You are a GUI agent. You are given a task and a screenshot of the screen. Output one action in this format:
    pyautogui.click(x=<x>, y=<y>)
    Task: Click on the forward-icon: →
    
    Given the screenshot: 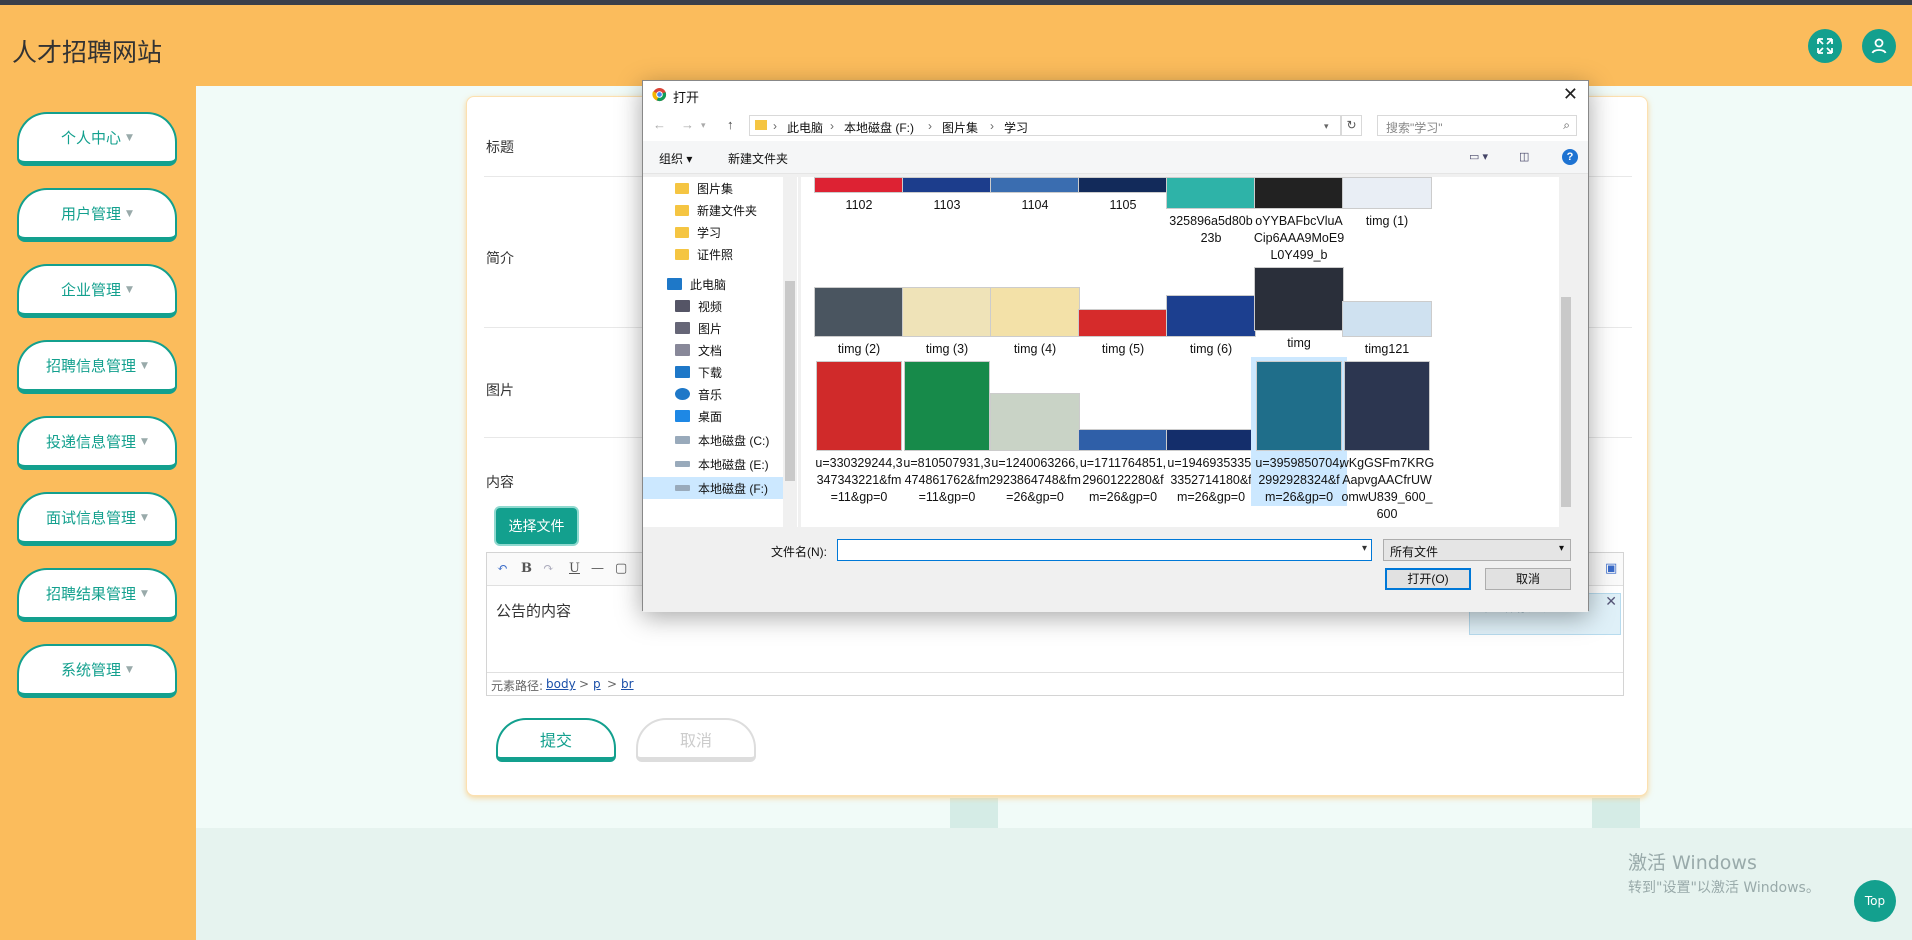 What is the action you would take?
    pyautogui.click(x=687, y=124)
    